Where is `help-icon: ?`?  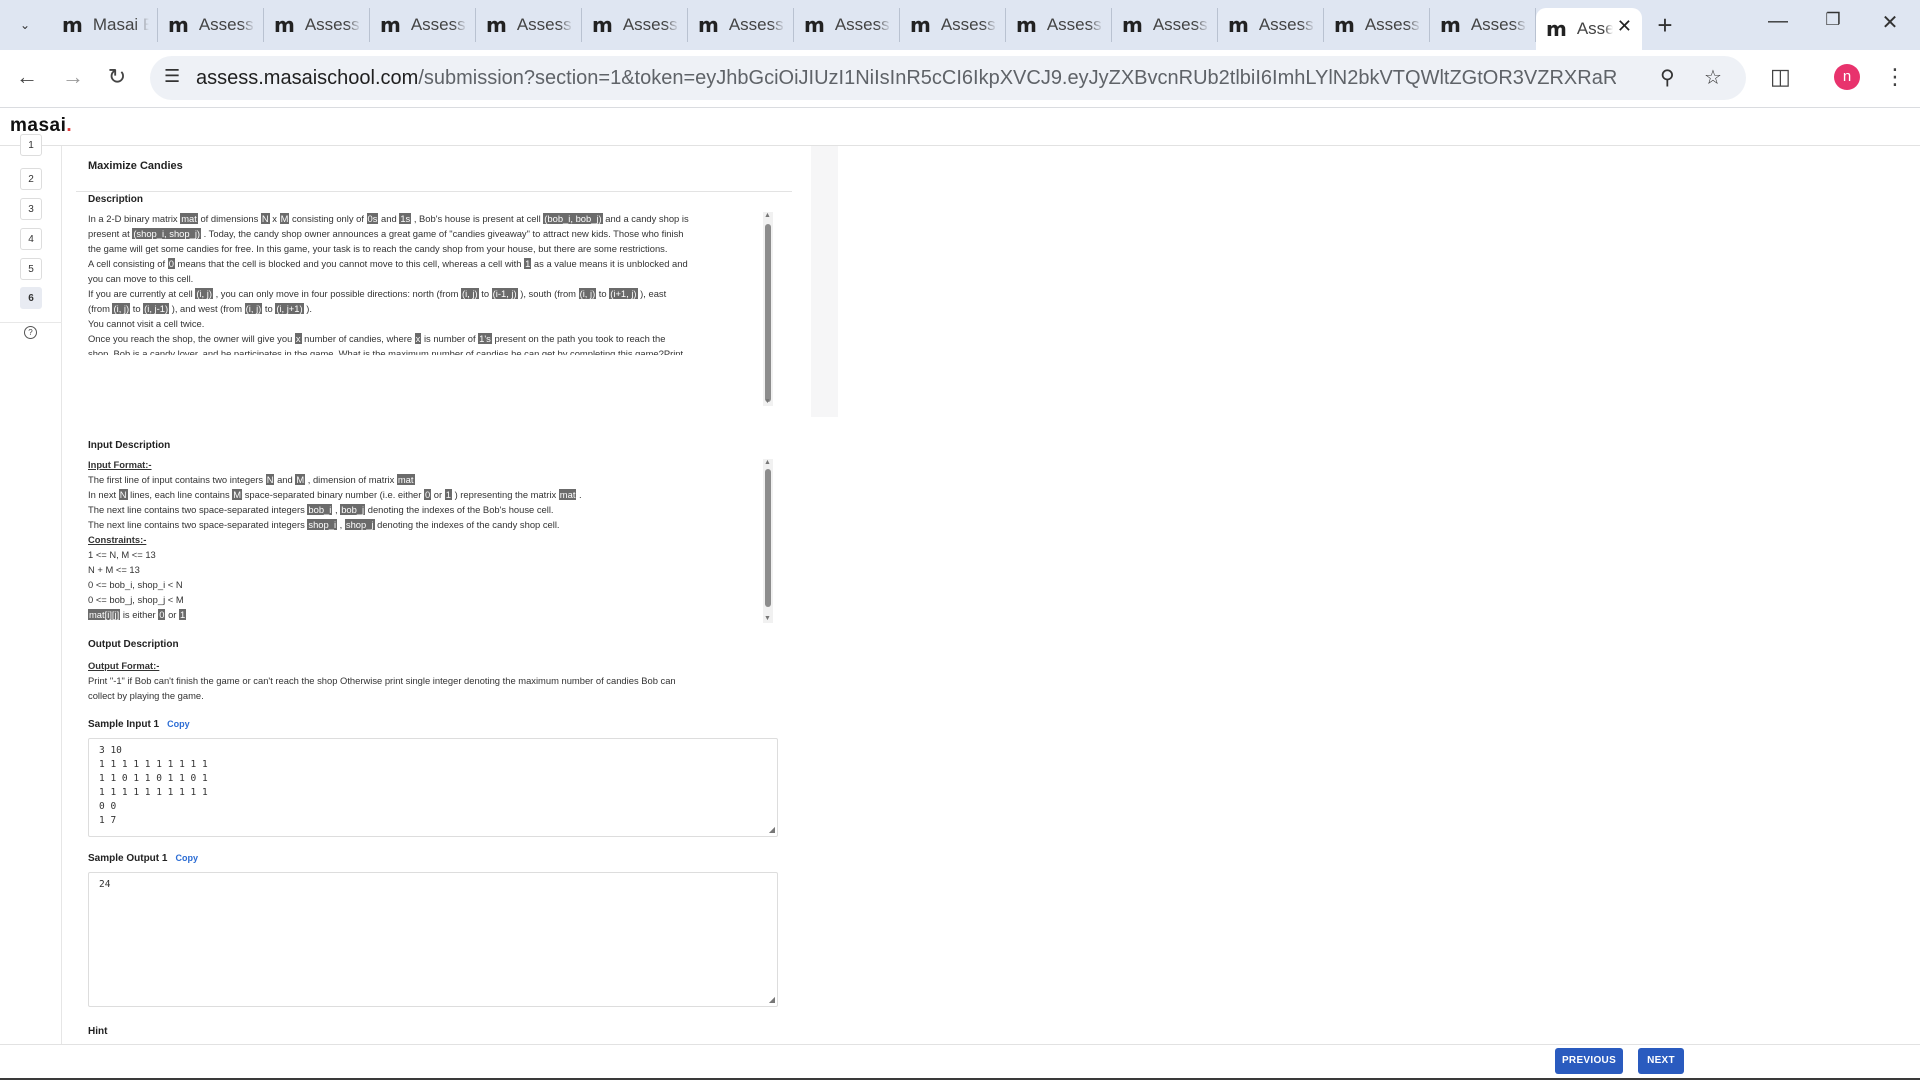 help-icon: ? is located at coordinates (30, 332).